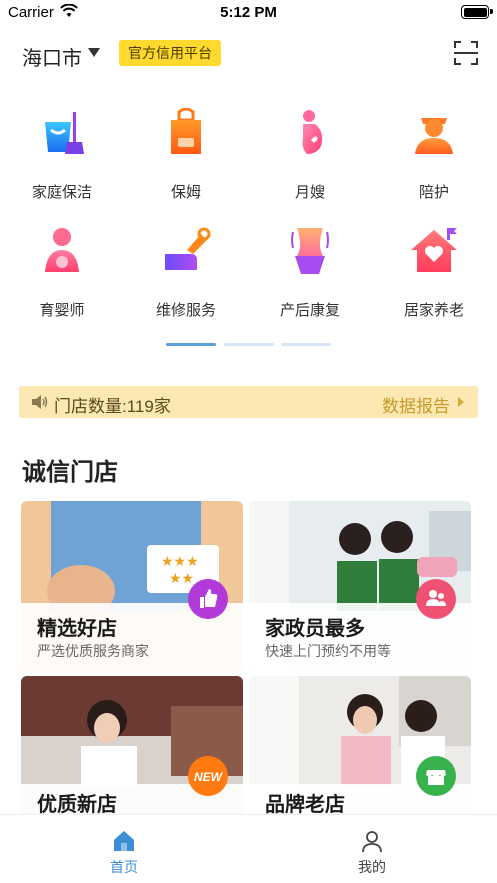 The image size is (497, 883). What do you see at coordinates (491, 11) in the screenshot?
I see `battery-tip` at bounding box center [491, 11].